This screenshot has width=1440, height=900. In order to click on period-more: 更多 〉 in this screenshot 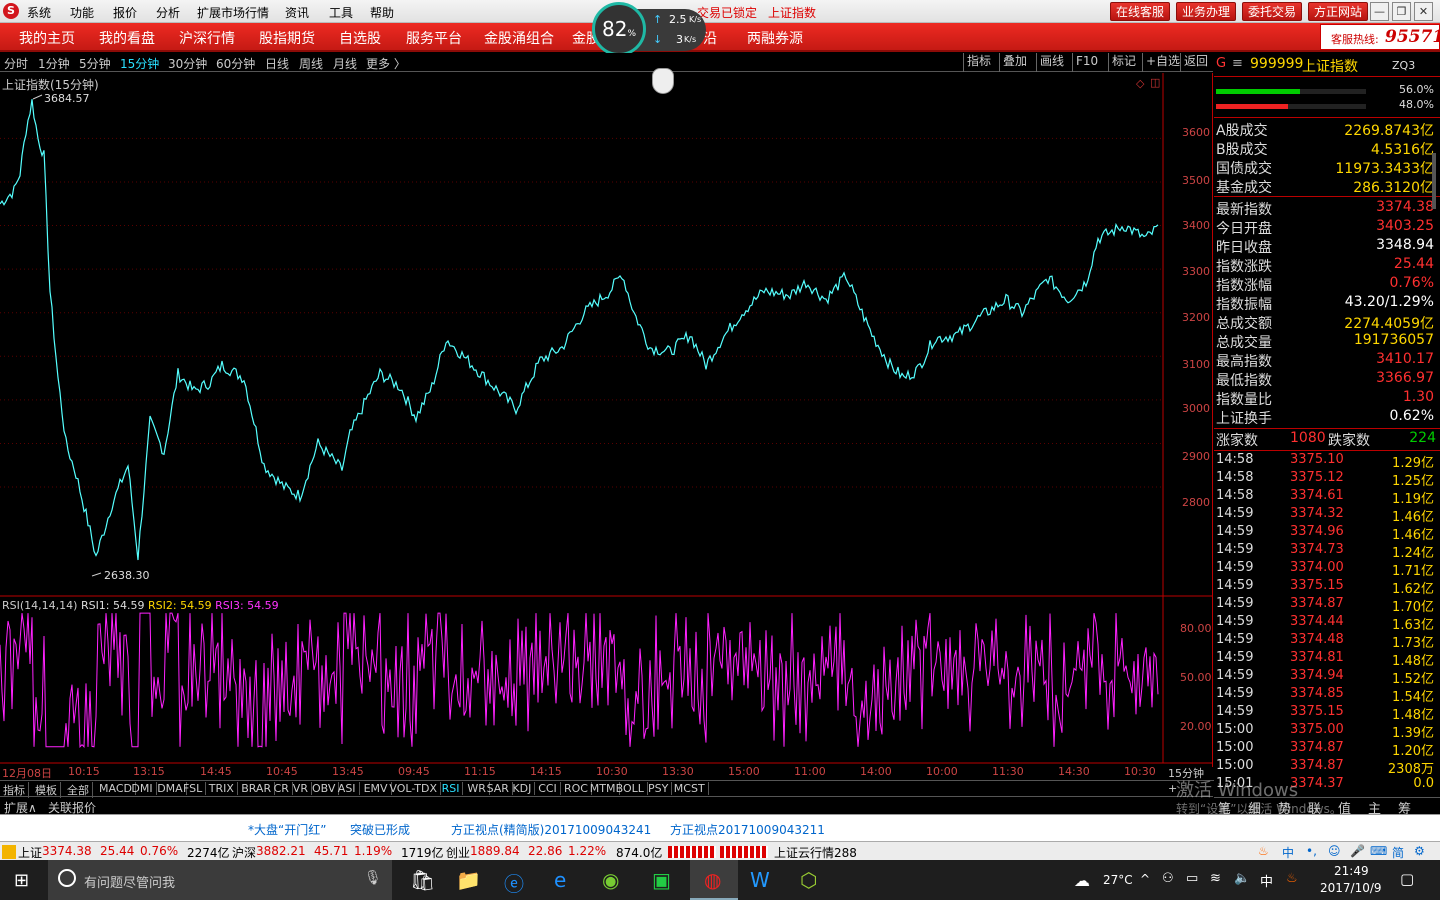, I will do `click(386, 63)`.